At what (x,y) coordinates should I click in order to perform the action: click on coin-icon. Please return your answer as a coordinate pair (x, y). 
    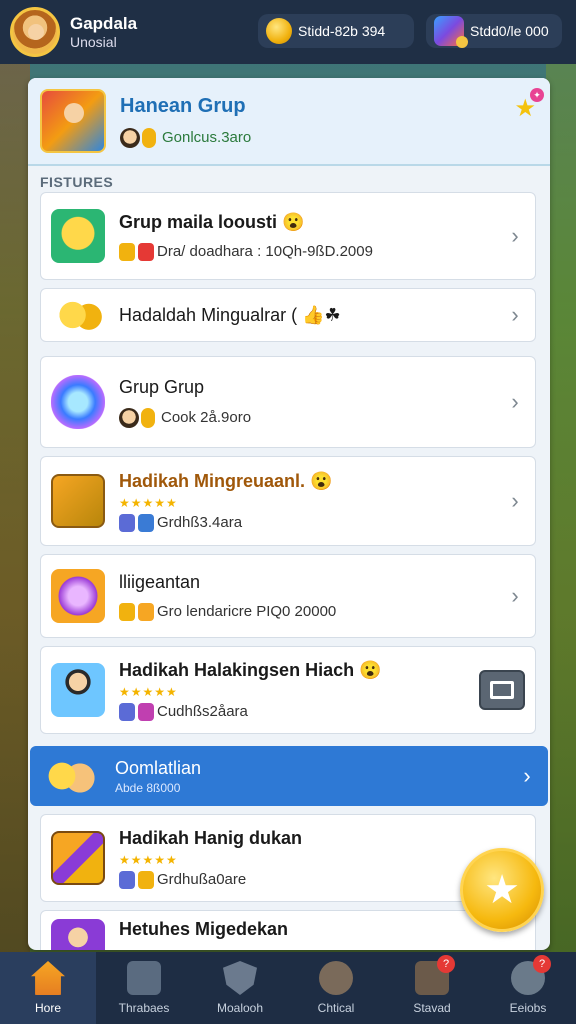
    Looking at the image, I should click on (279, 31).